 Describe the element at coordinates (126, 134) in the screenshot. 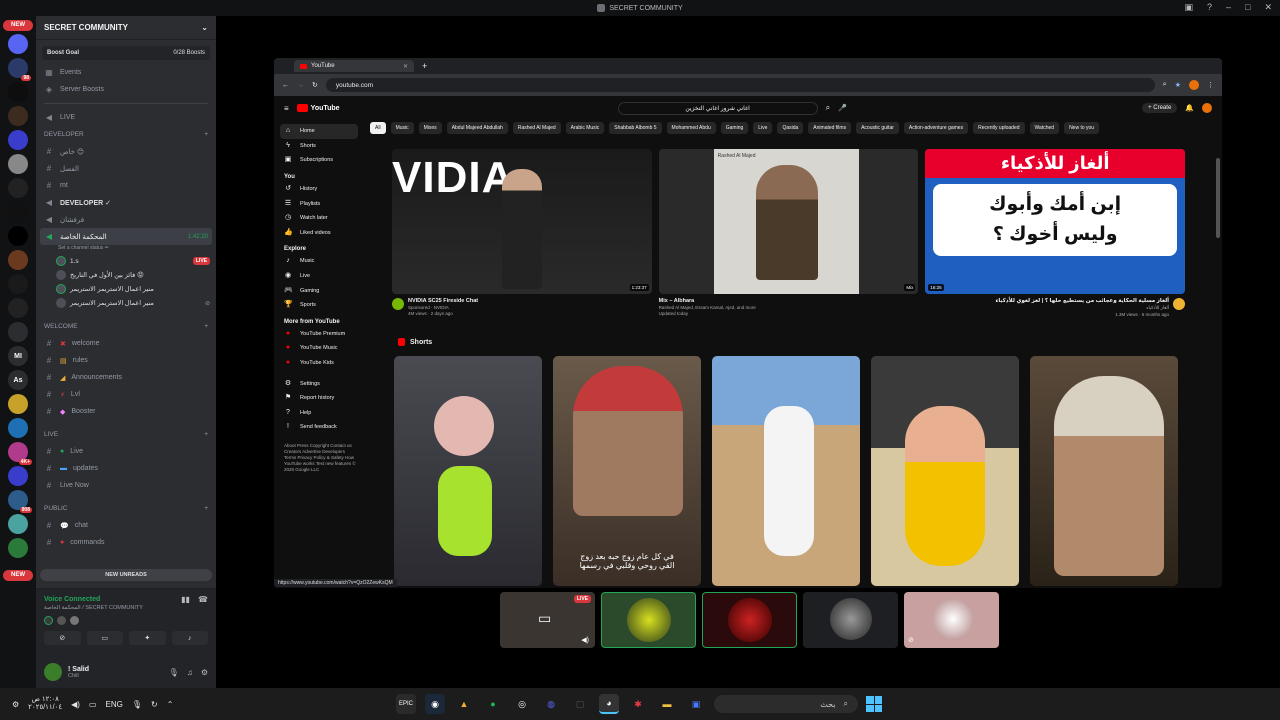

I see `category-developer: DEVELOPER +` at that location.